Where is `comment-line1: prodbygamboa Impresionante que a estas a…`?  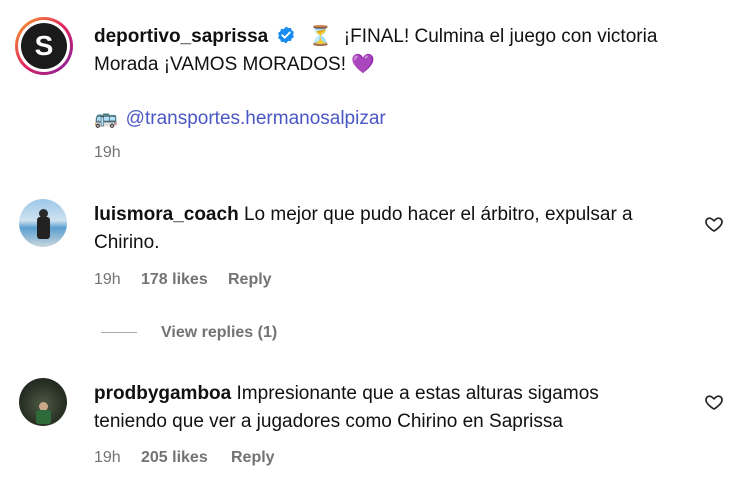 comment-line1: prodbygamboa Impresionante que a estas a… is located at coordinates (346, 394).